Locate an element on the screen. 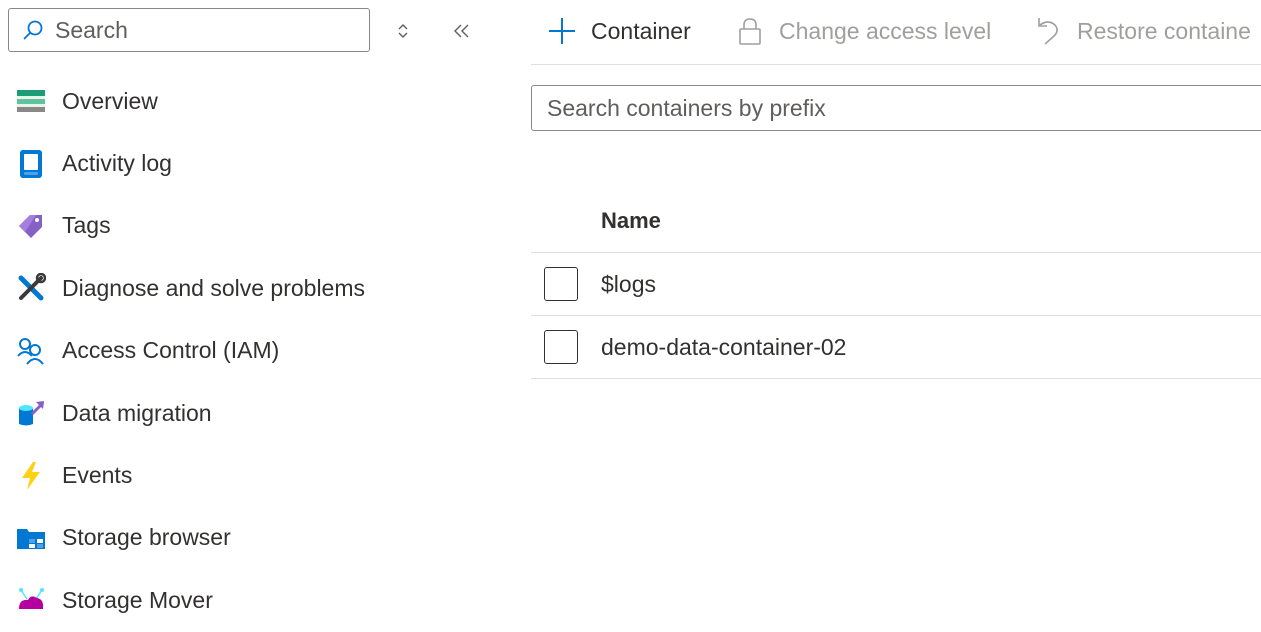  activity-log-icon is located at coordinates (31, 164).